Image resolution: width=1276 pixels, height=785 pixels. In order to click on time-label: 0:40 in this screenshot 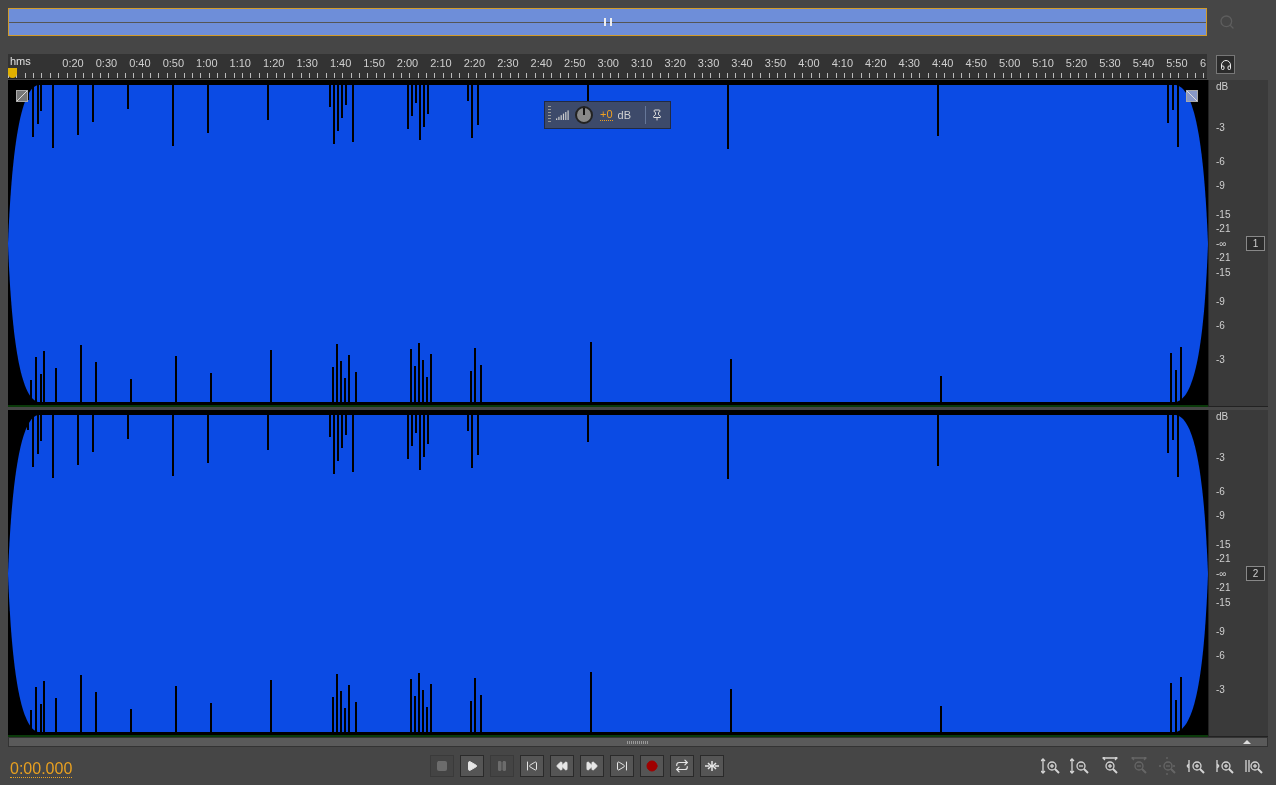, I will do `click(140, 63)`.